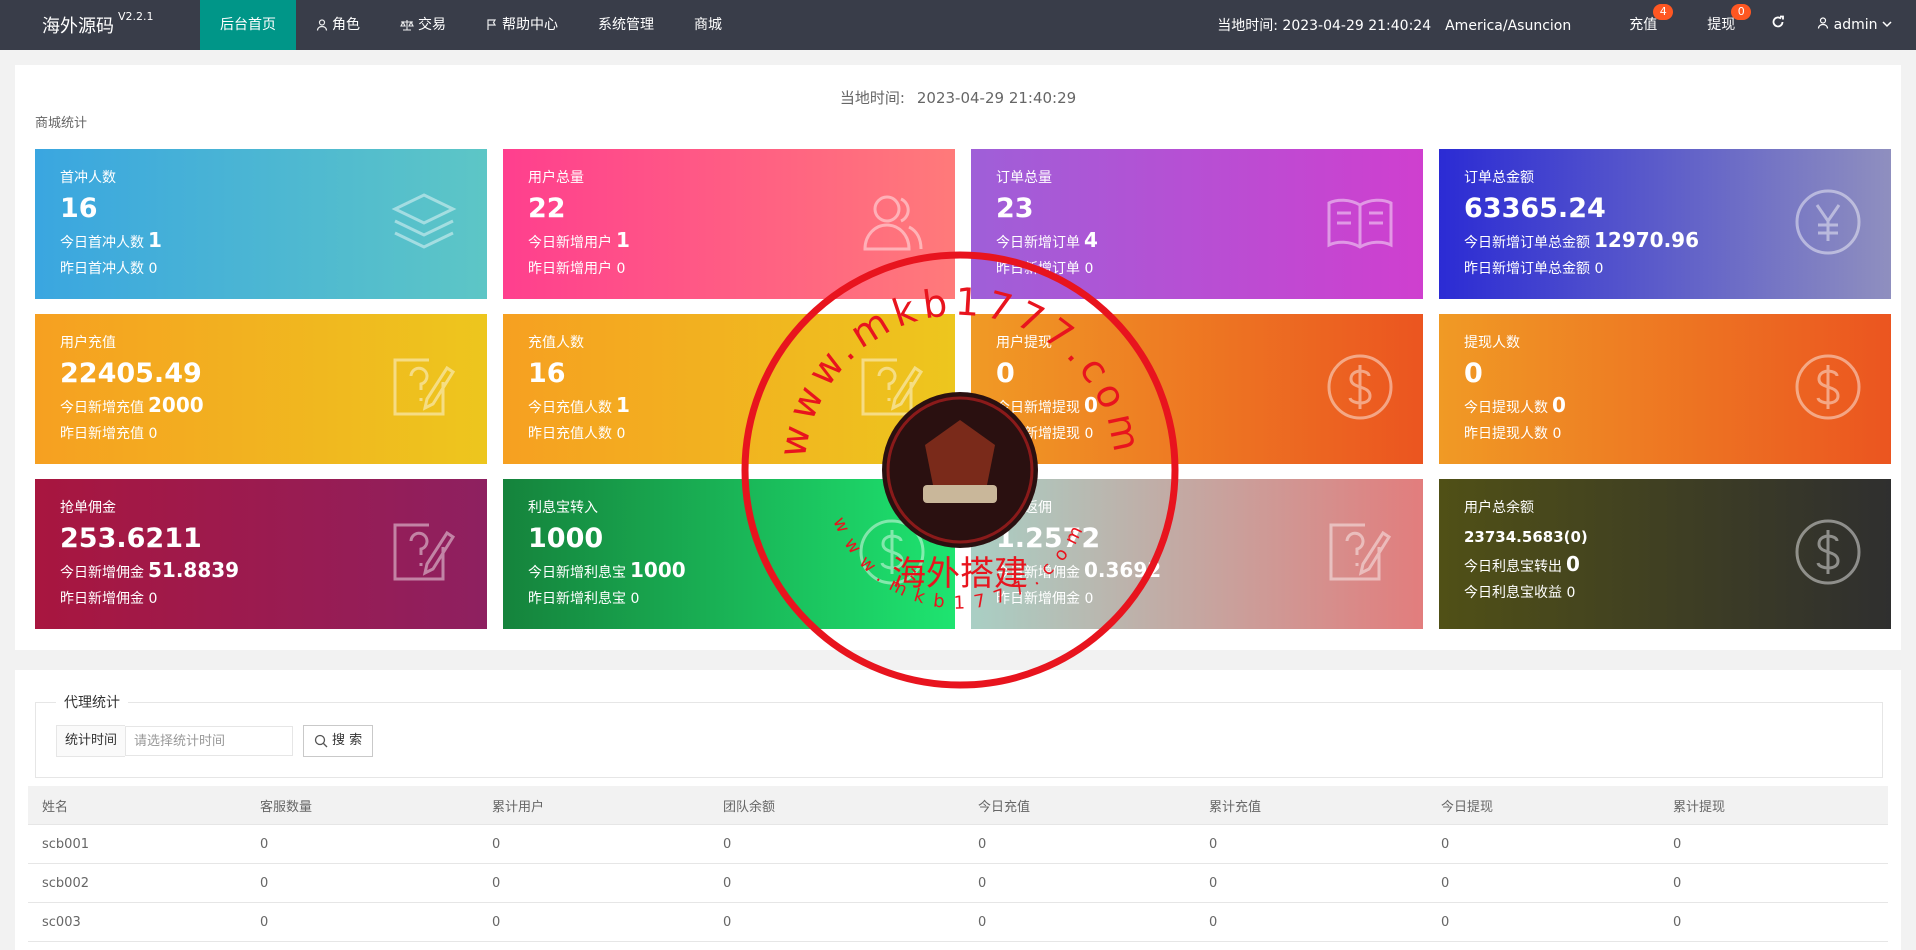 Image resolution: width=1916 pixels, height=950 pixels. Describe the element at coordinates (958, 883) in the screenshot. I see `table-row: scb002 0 0 0 0 0 0 0` at that location.